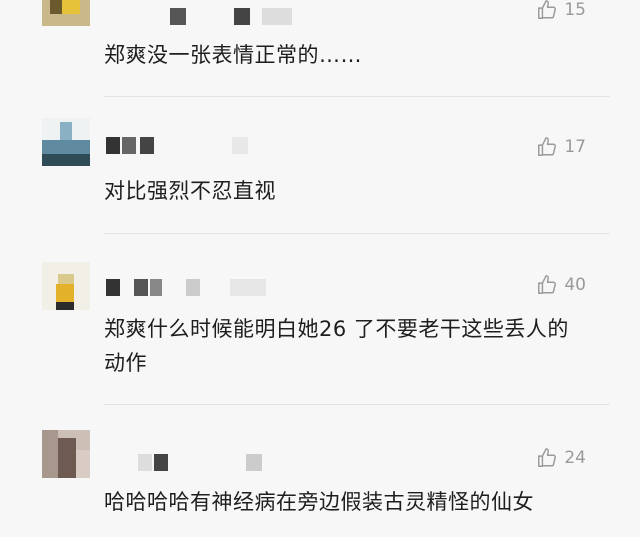 The height and width of the screenshot is (537, 640). I want to click on like-button: 40, so click(561, 285).